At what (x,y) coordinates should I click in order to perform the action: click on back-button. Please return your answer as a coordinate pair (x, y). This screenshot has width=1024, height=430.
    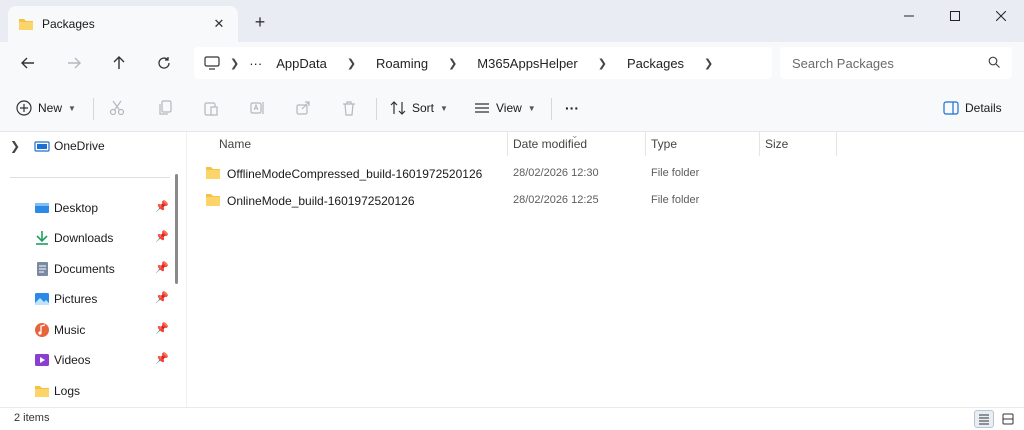
    Looking at the image, I should click on (28, 63).